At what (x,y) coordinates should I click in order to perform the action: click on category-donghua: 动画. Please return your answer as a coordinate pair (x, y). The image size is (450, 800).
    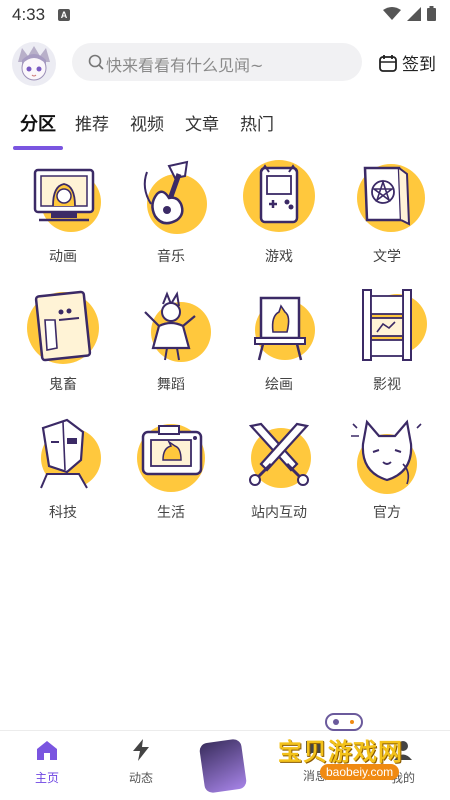
    Looking at the image, I should click on (63, 218).